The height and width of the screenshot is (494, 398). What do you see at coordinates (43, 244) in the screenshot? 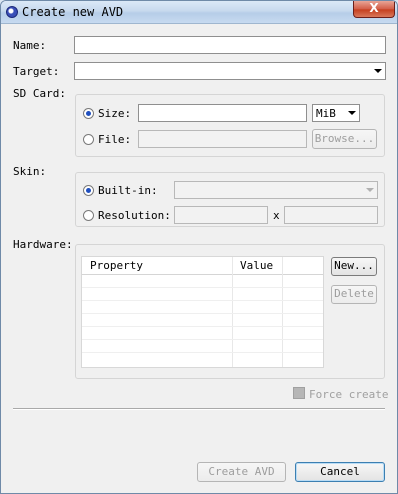
I see `hardware-label: Hardware:` at bounding box center [43, 244].